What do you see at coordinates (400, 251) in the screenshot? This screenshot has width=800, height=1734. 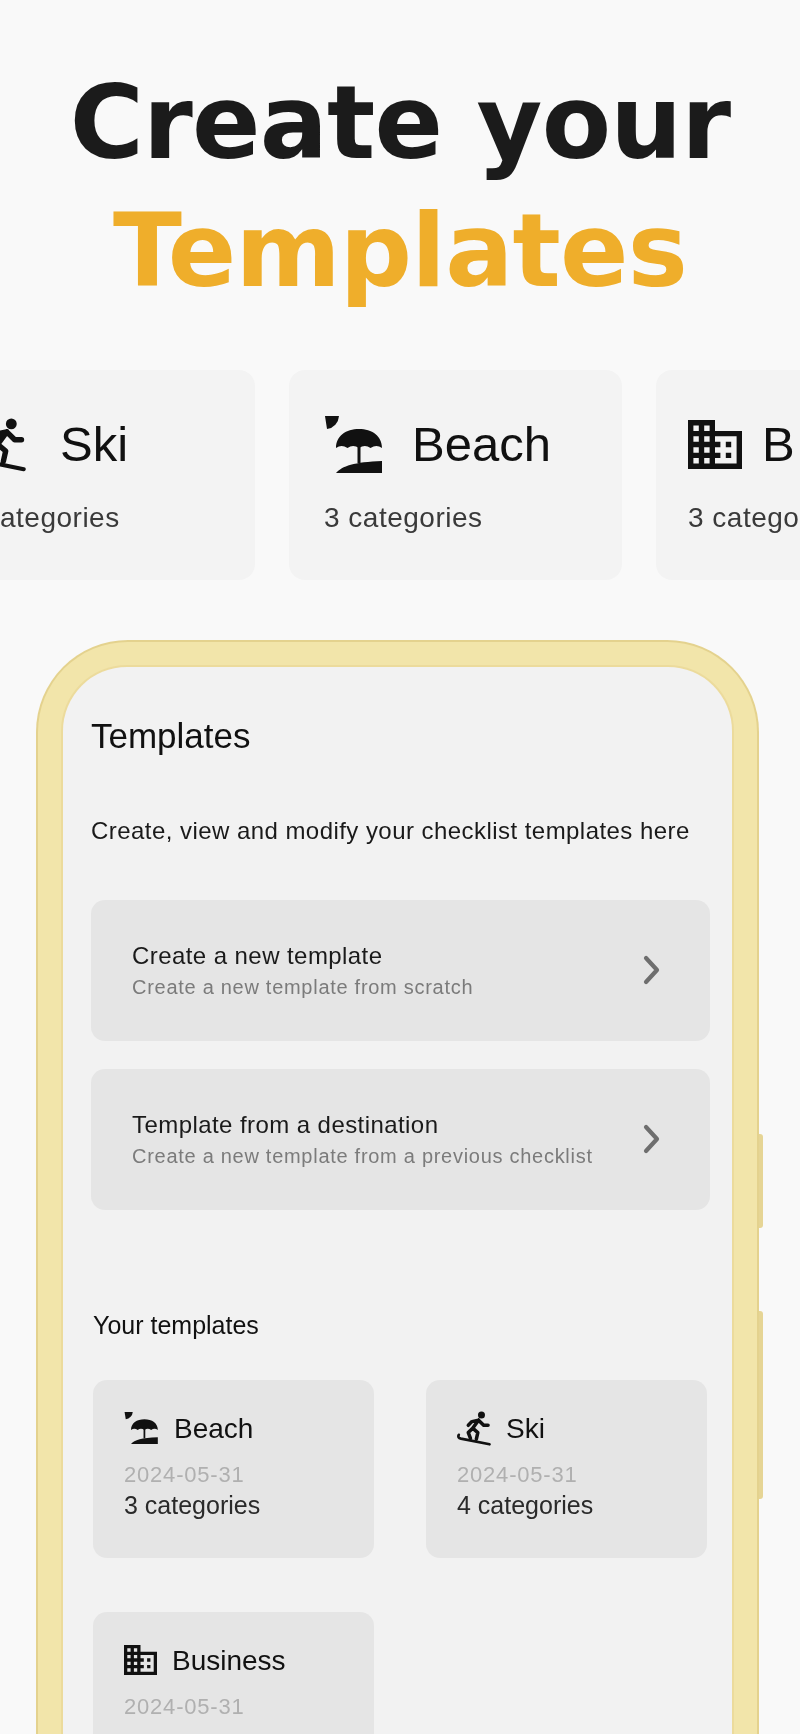 I see `headline-highlight: Templates` at bounding box center [400, 251].